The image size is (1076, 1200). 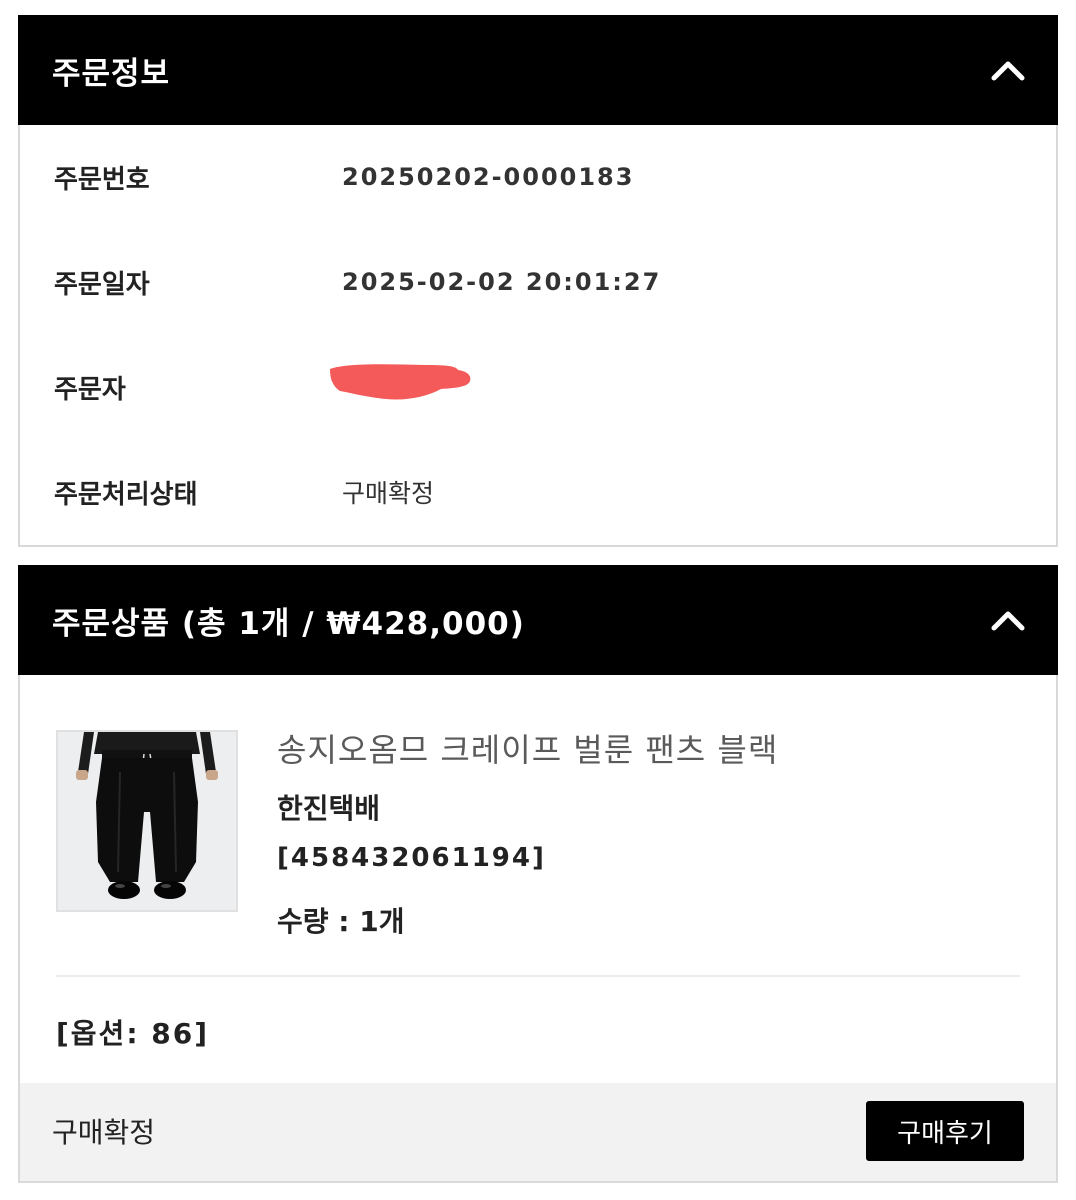 I want to click on item-footer: 구매확정 구매후기, so click(x=538, y=1132).